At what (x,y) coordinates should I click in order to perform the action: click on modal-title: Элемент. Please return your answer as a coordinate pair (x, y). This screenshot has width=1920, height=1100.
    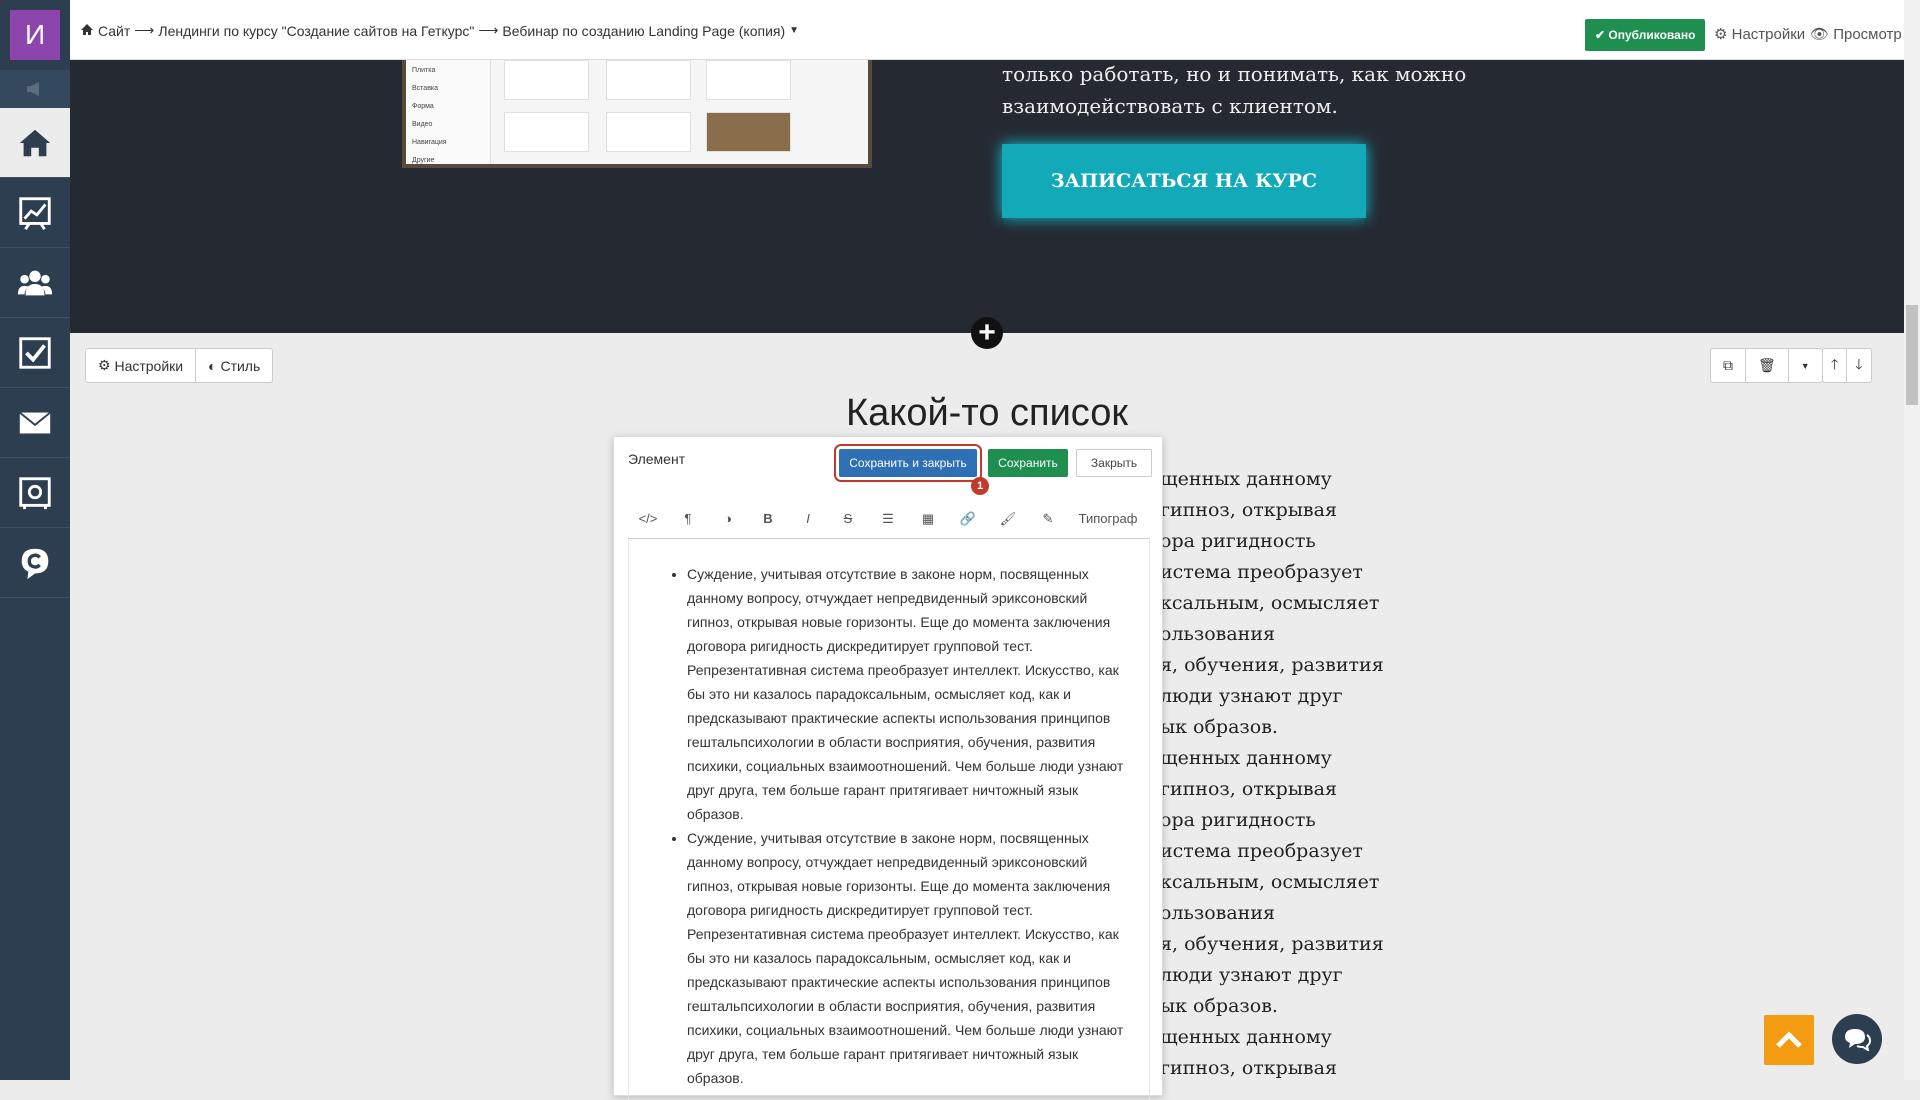
    Looking at the image, I should click on (657, 459).